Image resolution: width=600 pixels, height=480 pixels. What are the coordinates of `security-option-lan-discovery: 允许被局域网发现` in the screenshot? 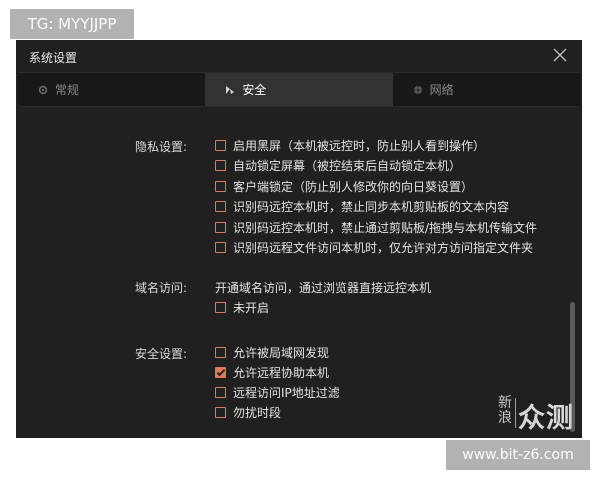 It's located at (272, 352).